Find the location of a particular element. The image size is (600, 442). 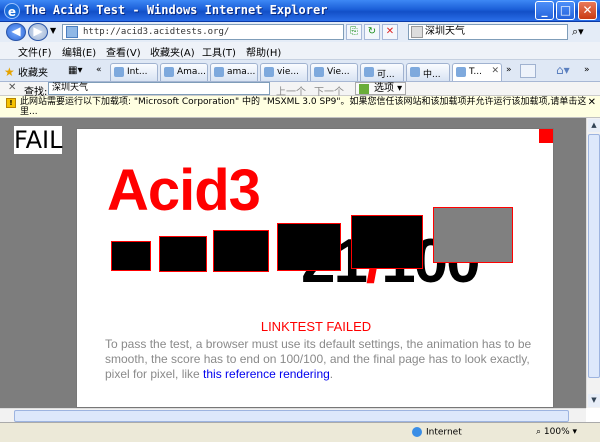

vertical-scrollbar: ▲ ▼ is located at coordinates (593, 263).